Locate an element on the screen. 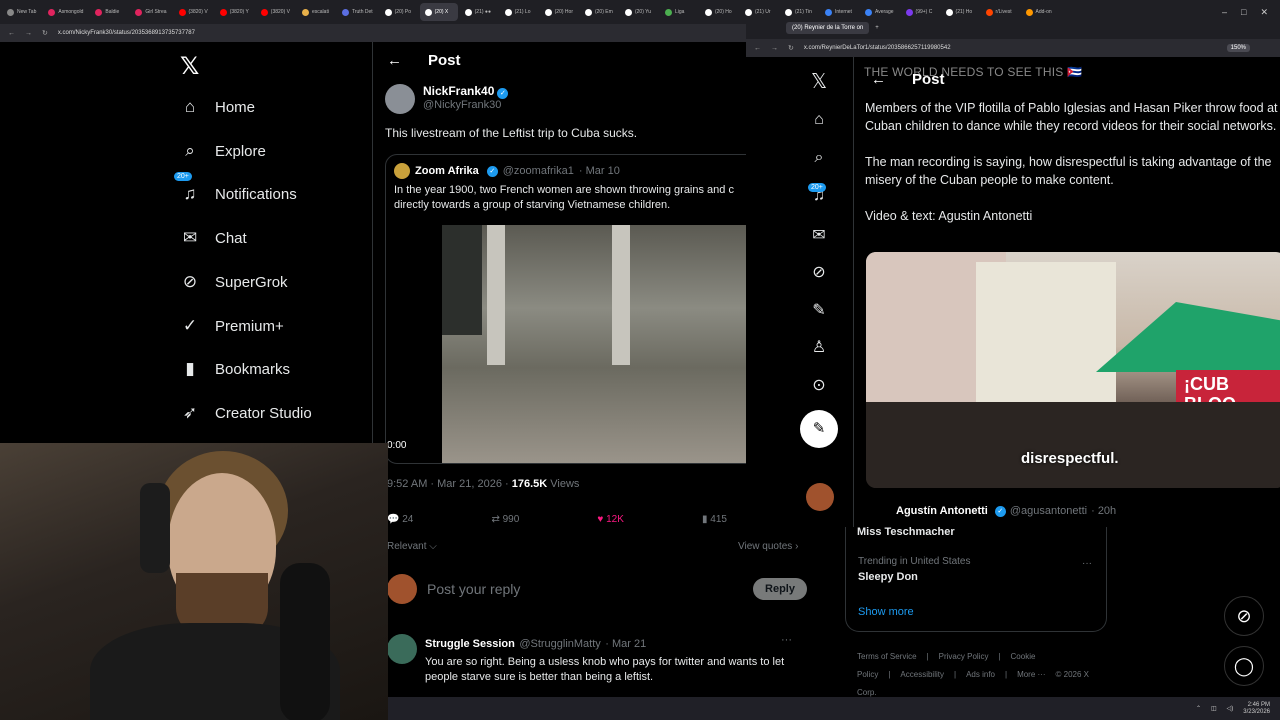 This screenshot has height=720, width=1280. video-player: ¡CUB BLOQ disrespectful. is located at coordinates (1073, 370).